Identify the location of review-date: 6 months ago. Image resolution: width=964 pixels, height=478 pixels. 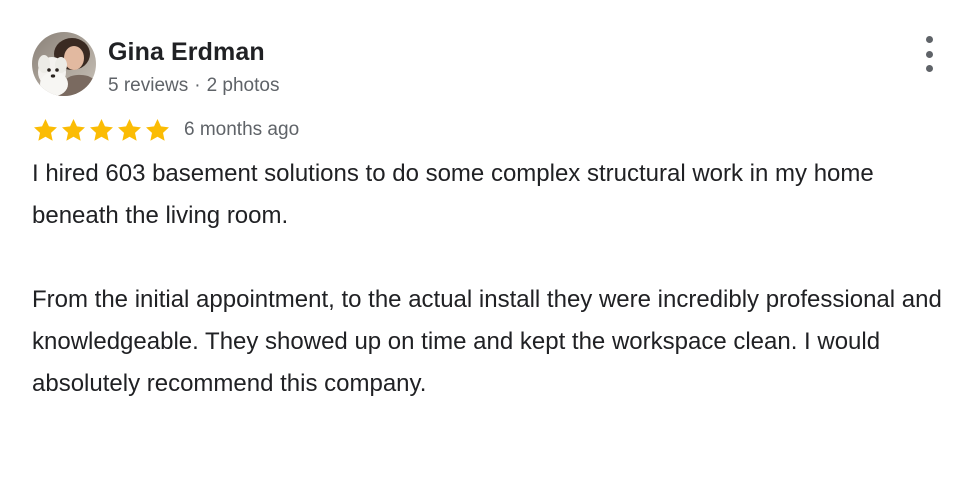
(242, 129).